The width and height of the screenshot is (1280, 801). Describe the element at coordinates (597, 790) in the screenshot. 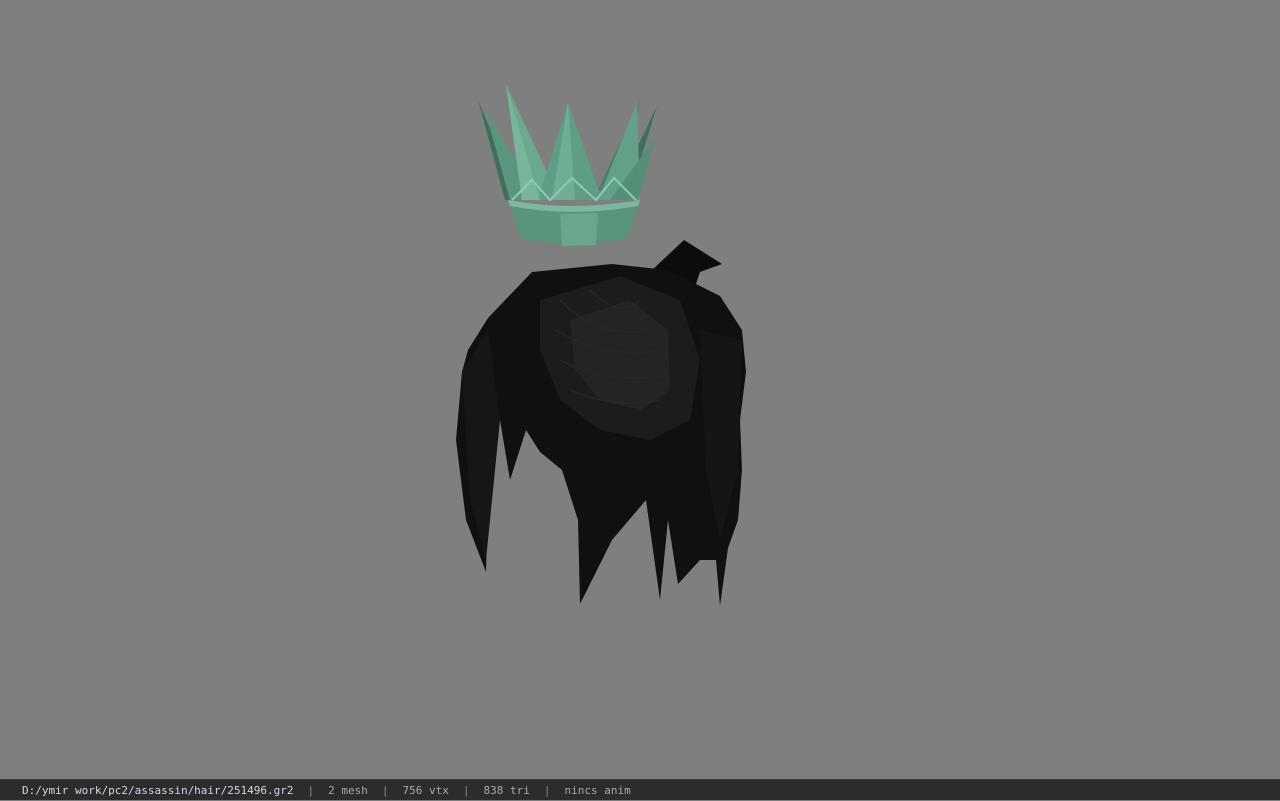

I see `animation-status: nincs anim` at that location.